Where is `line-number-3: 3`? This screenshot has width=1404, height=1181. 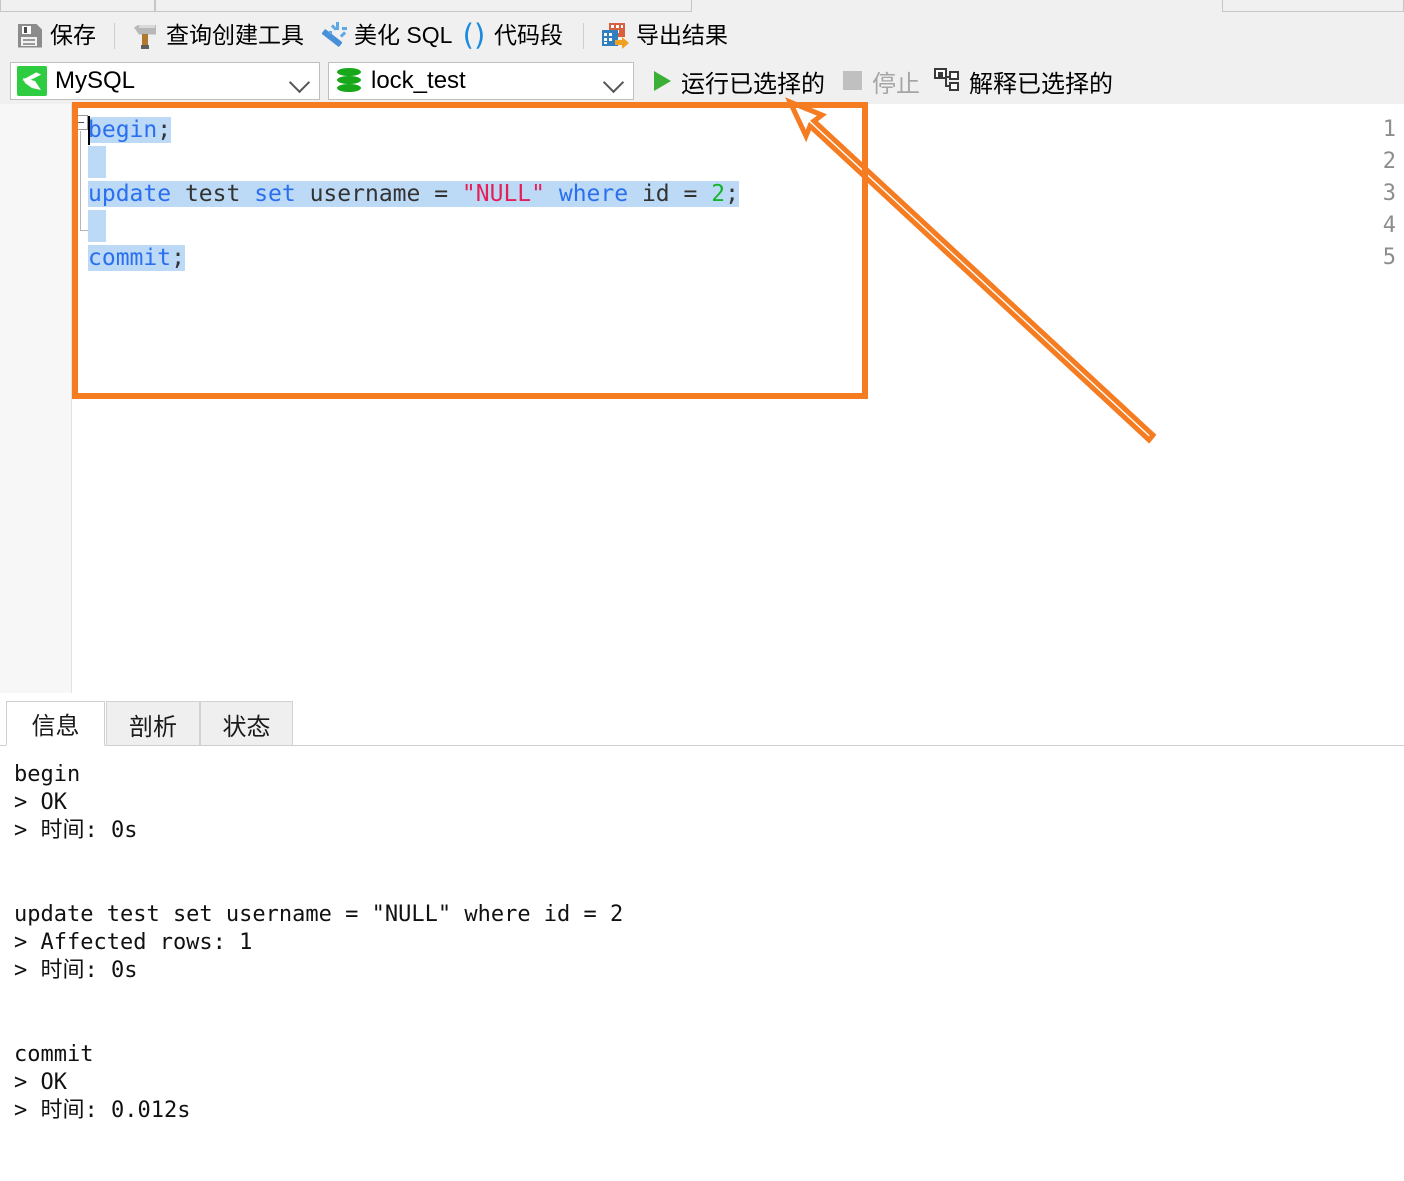
line-number-3: 3 is located at coordinates (1389, 193).